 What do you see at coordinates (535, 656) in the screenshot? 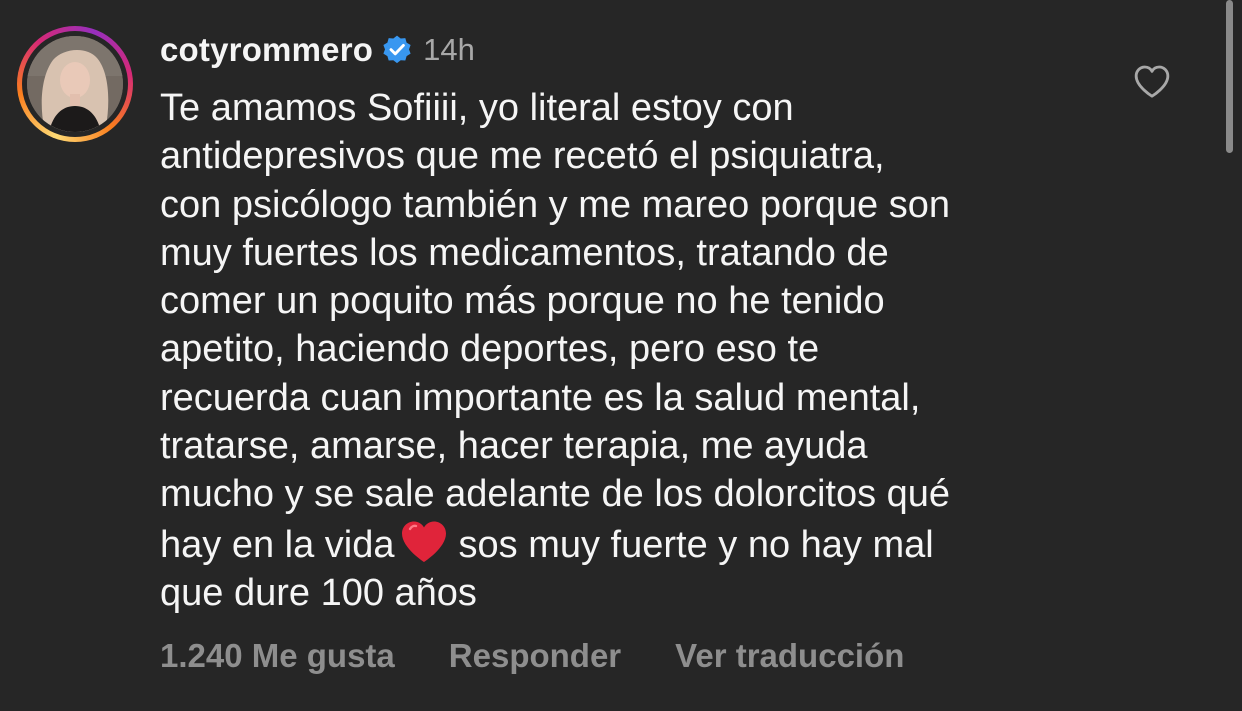
I see `reply-button: Responder` at bounding box center [535, 656].